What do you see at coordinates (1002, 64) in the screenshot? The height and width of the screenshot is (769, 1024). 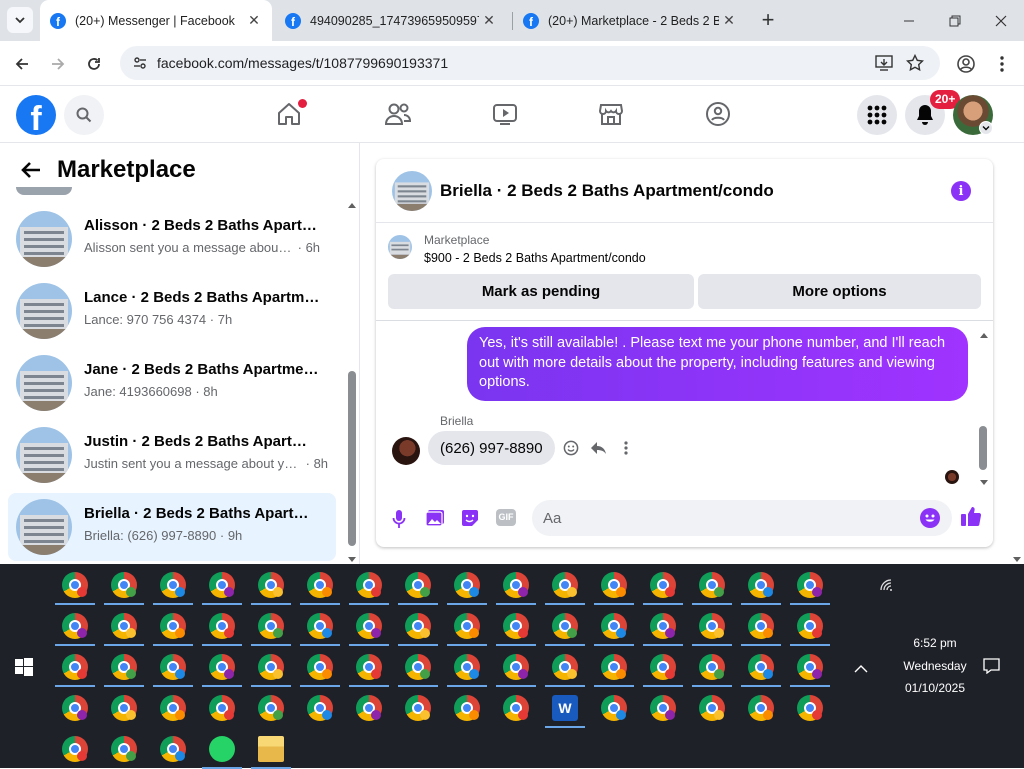 I see `browser-menu-button` at bounding box center [1002, 64].